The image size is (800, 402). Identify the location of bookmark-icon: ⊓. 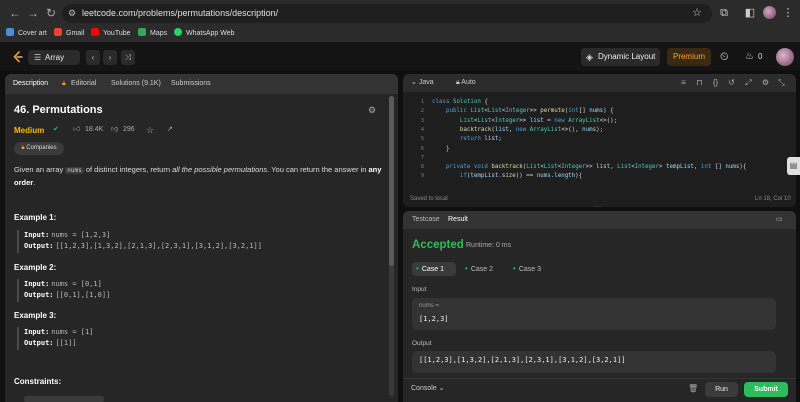
(699, 83).